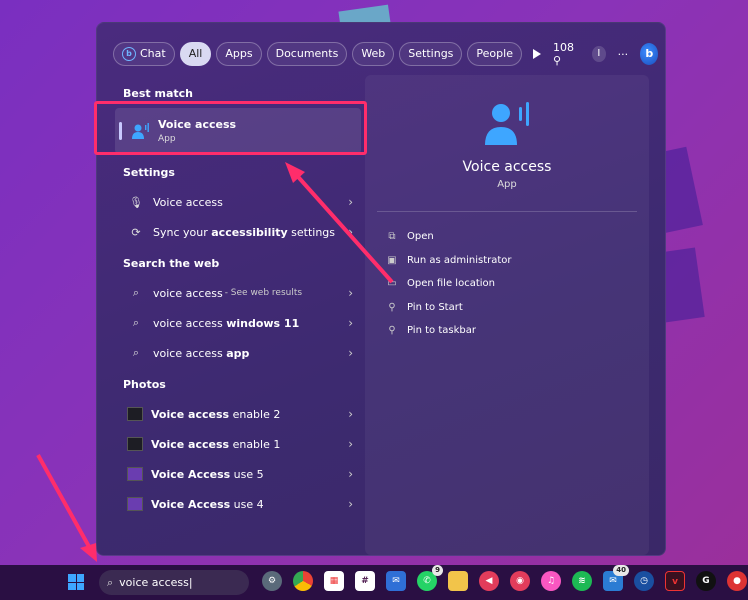 Image resolution: width=748 pixels, height=600 pixels. Describe the element at coordinates (507, 211) in the screenshot. I see `divider` at that location.